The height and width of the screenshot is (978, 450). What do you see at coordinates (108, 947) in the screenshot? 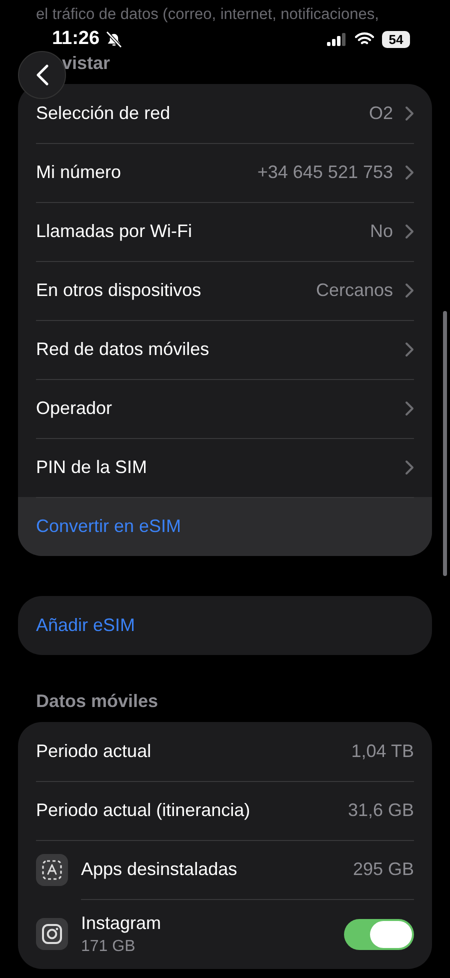
I see `app-usage: 171 GB` at bounding box center [108, 947].